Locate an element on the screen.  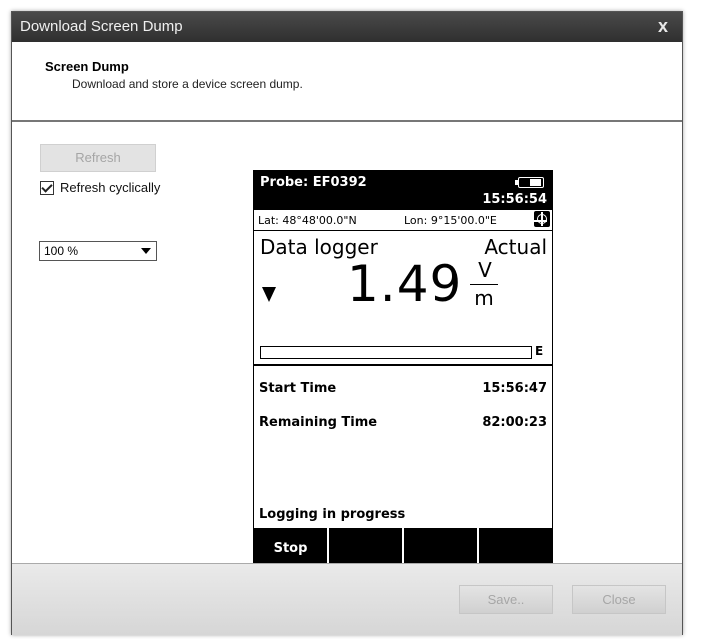
unit-numerator: V is located at coordinates (485, 270).